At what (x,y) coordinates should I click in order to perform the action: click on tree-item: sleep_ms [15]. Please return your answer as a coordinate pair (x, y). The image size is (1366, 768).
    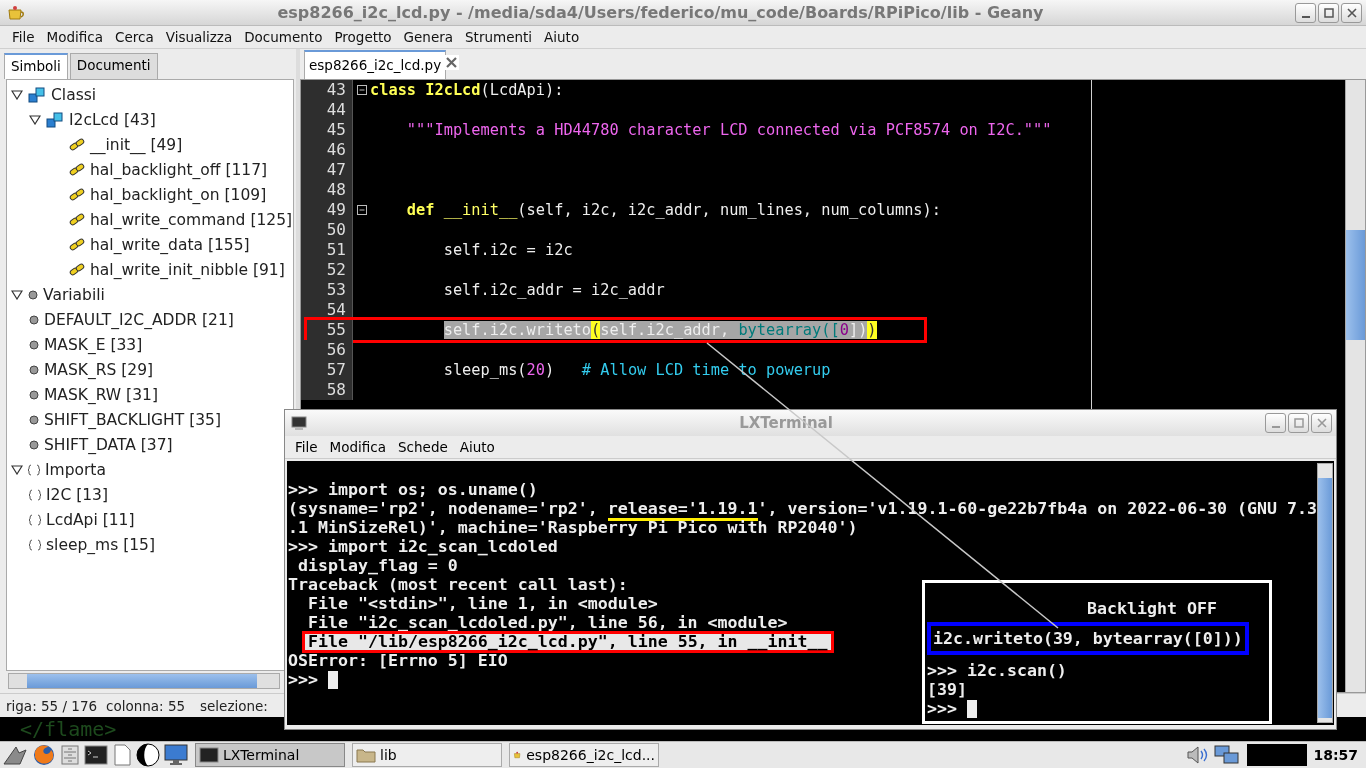
    Looking at the image, I should click on (100, 544).